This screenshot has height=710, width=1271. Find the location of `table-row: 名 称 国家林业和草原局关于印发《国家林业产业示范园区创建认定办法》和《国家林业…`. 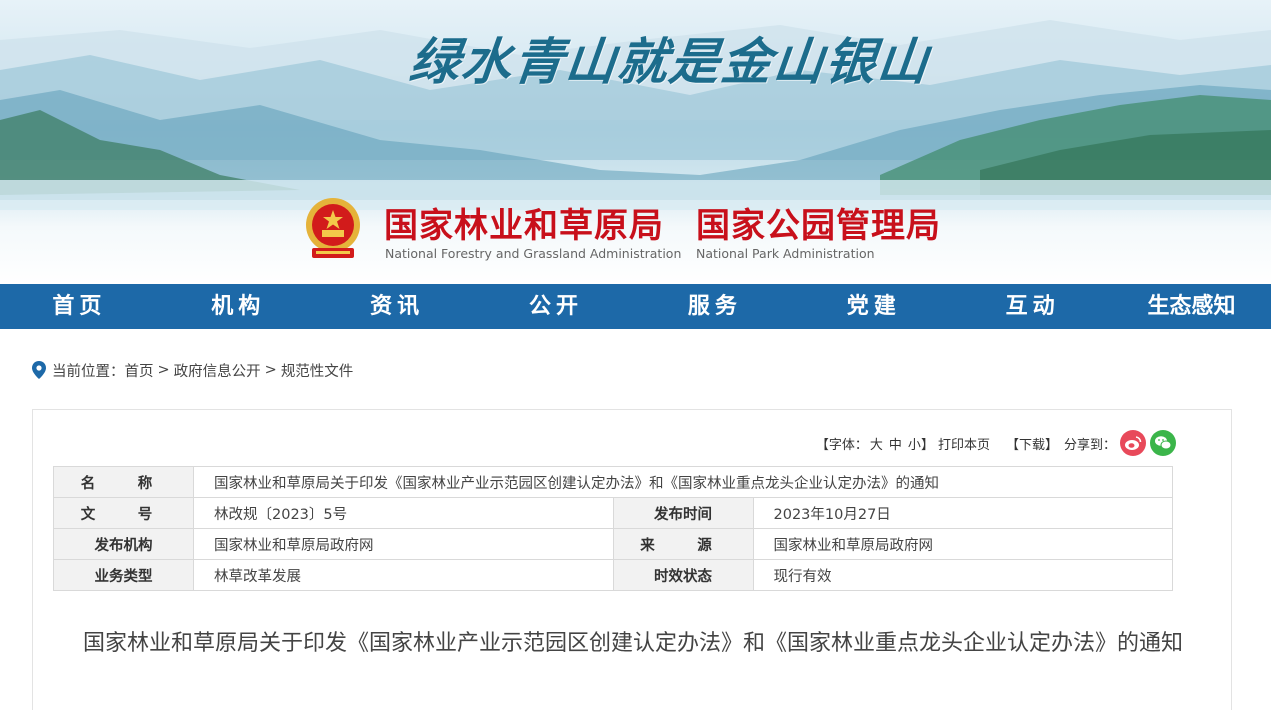

table-row: 名 称 国家林业和草原局关于印发《国家林业产业示范园区创建认定办法》和《国家林业… is located at coordinates (613, 482).